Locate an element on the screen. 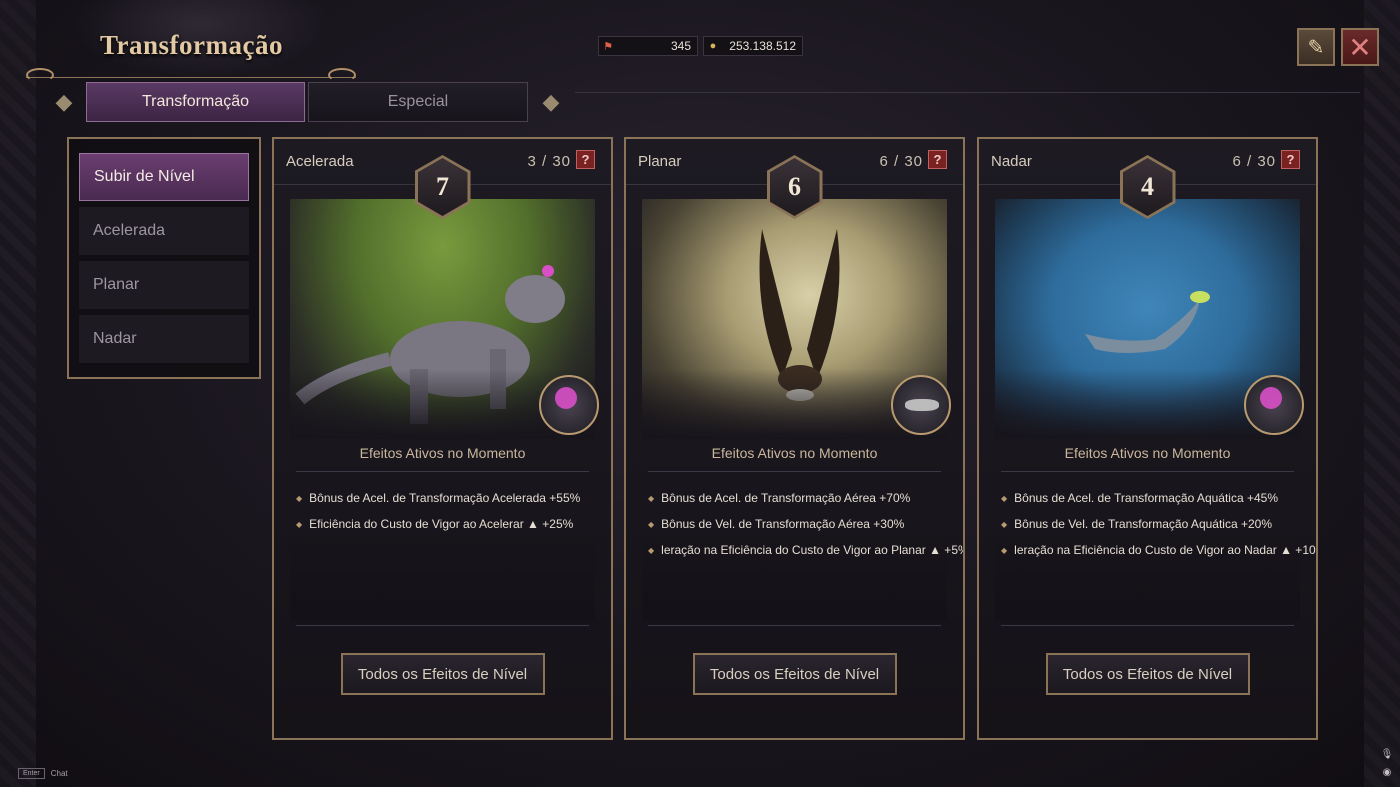 The image size is (1400, 787). corner-controls: 🎙 ◉ is located at coordinates (1387, 764).